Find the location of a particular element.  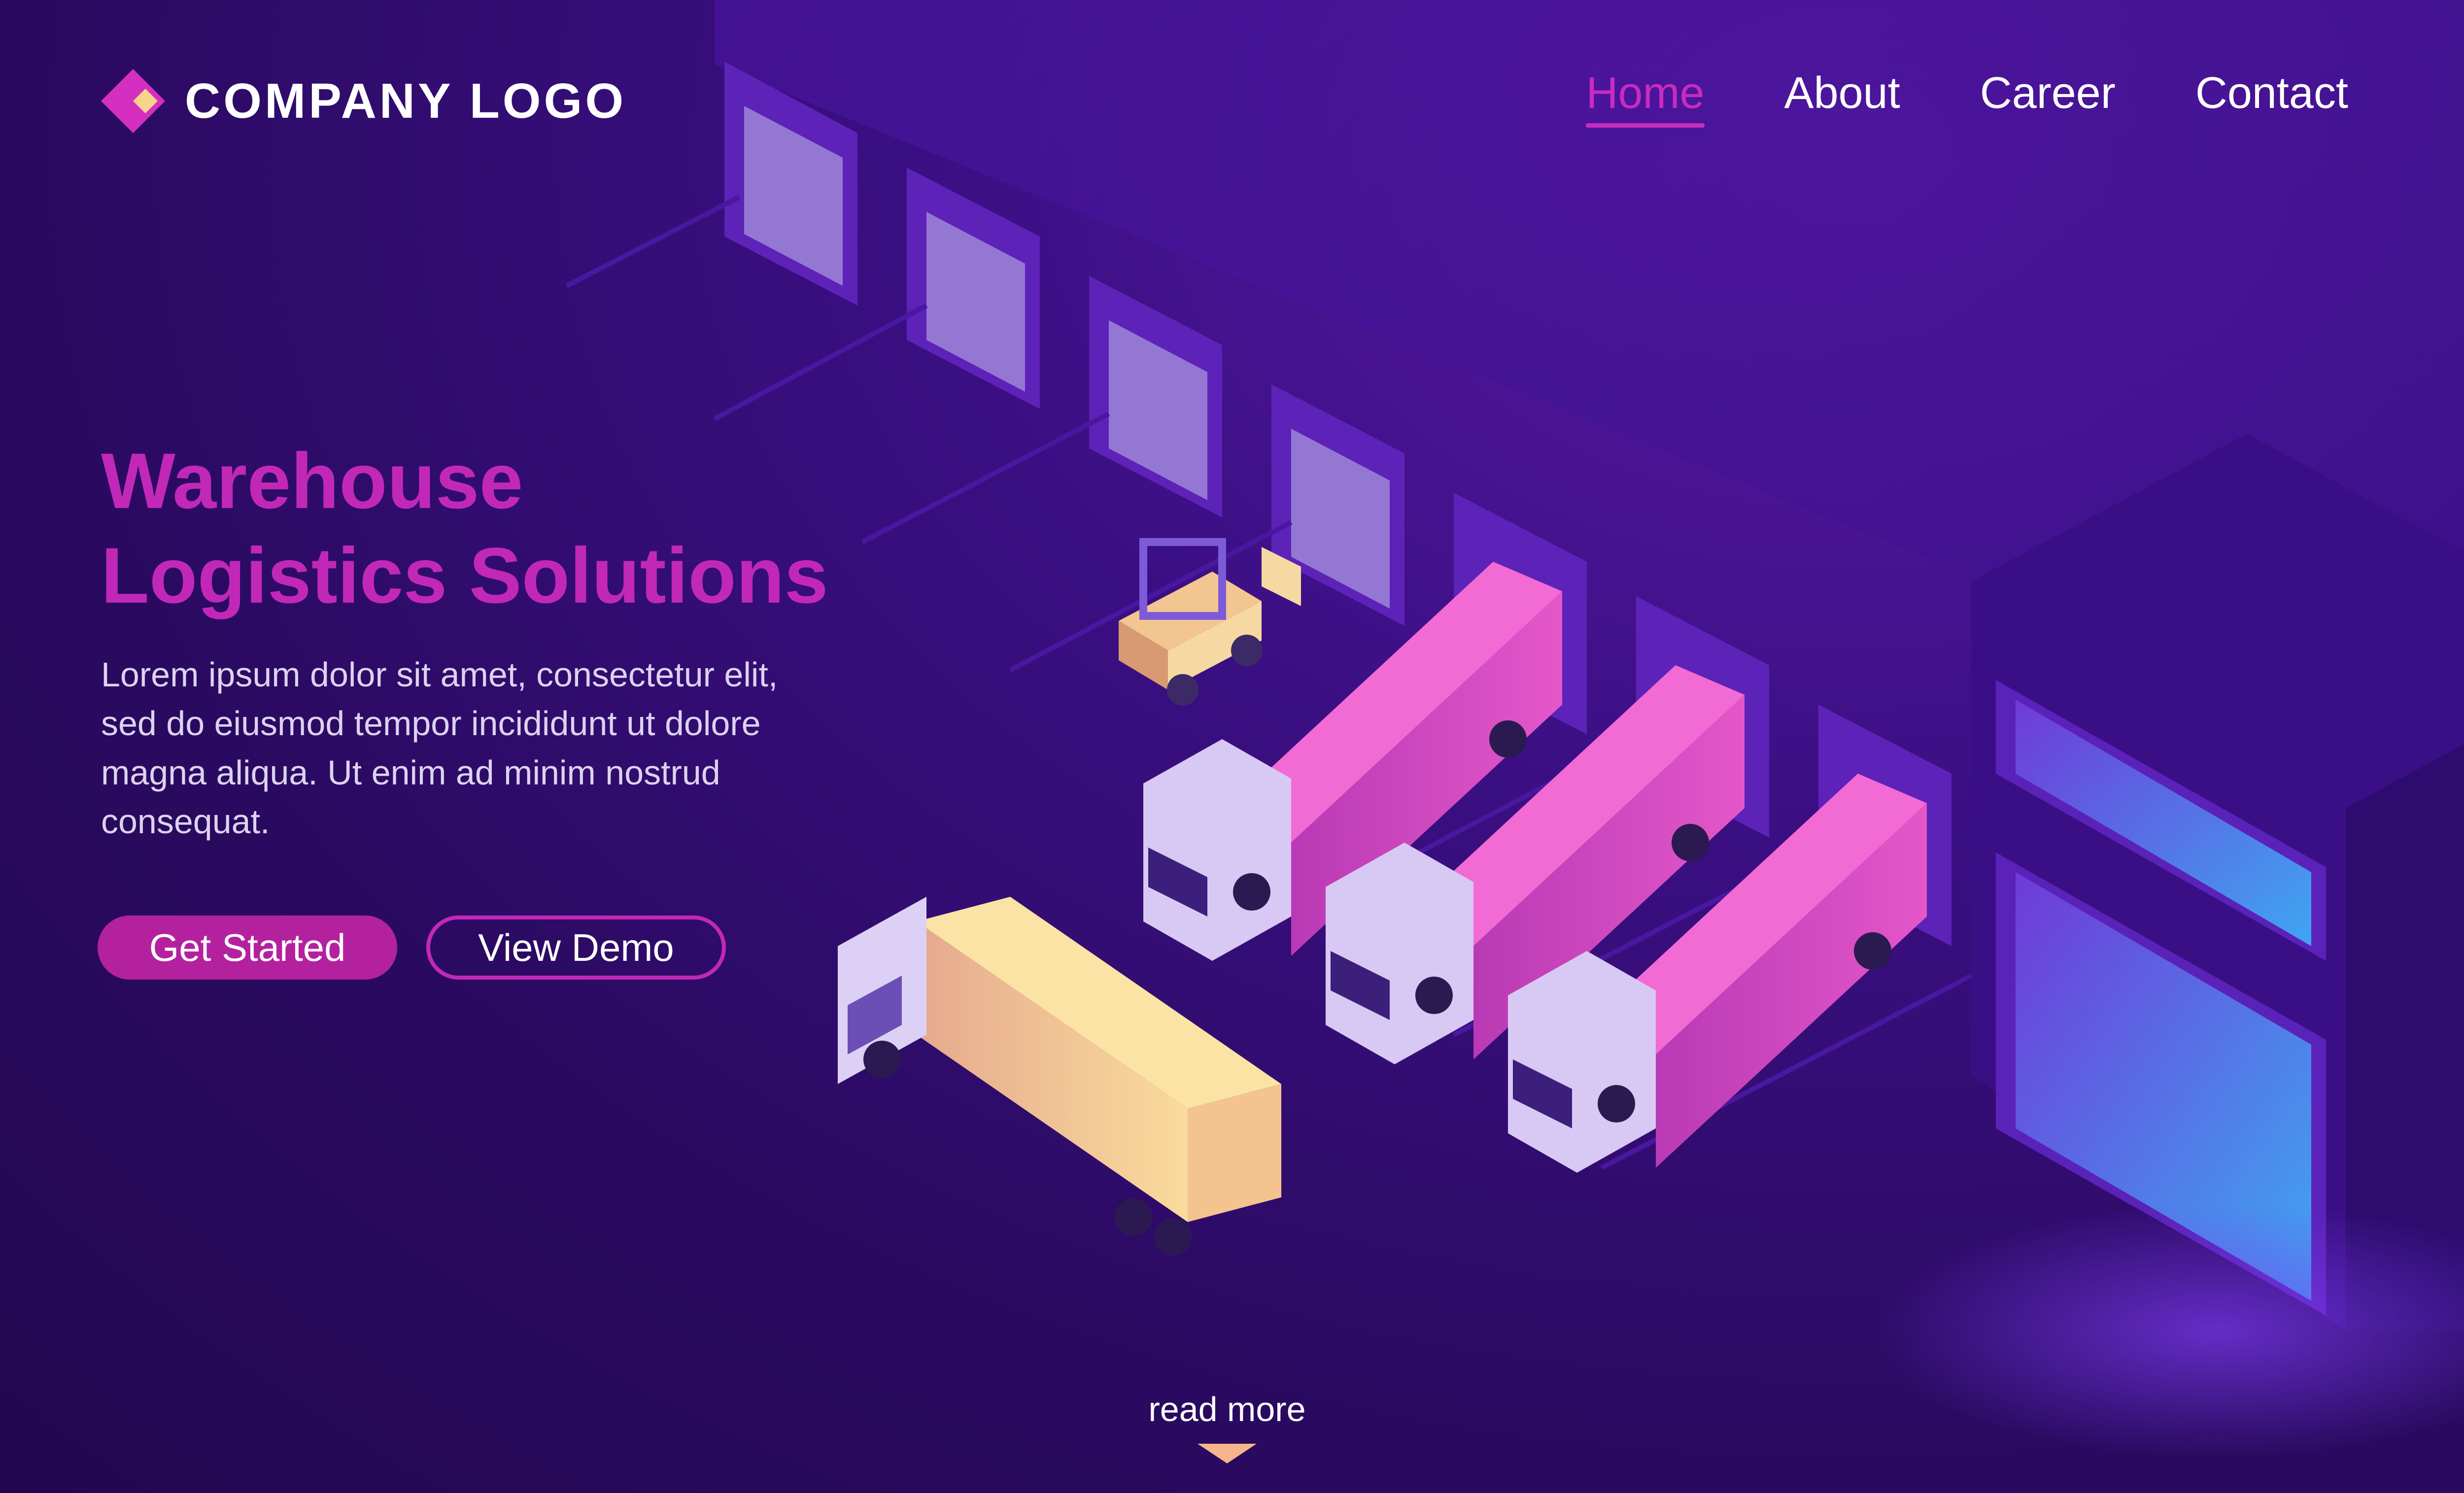

hero-title-line2: Logistics Solutions is located at coordinates (464, 575).